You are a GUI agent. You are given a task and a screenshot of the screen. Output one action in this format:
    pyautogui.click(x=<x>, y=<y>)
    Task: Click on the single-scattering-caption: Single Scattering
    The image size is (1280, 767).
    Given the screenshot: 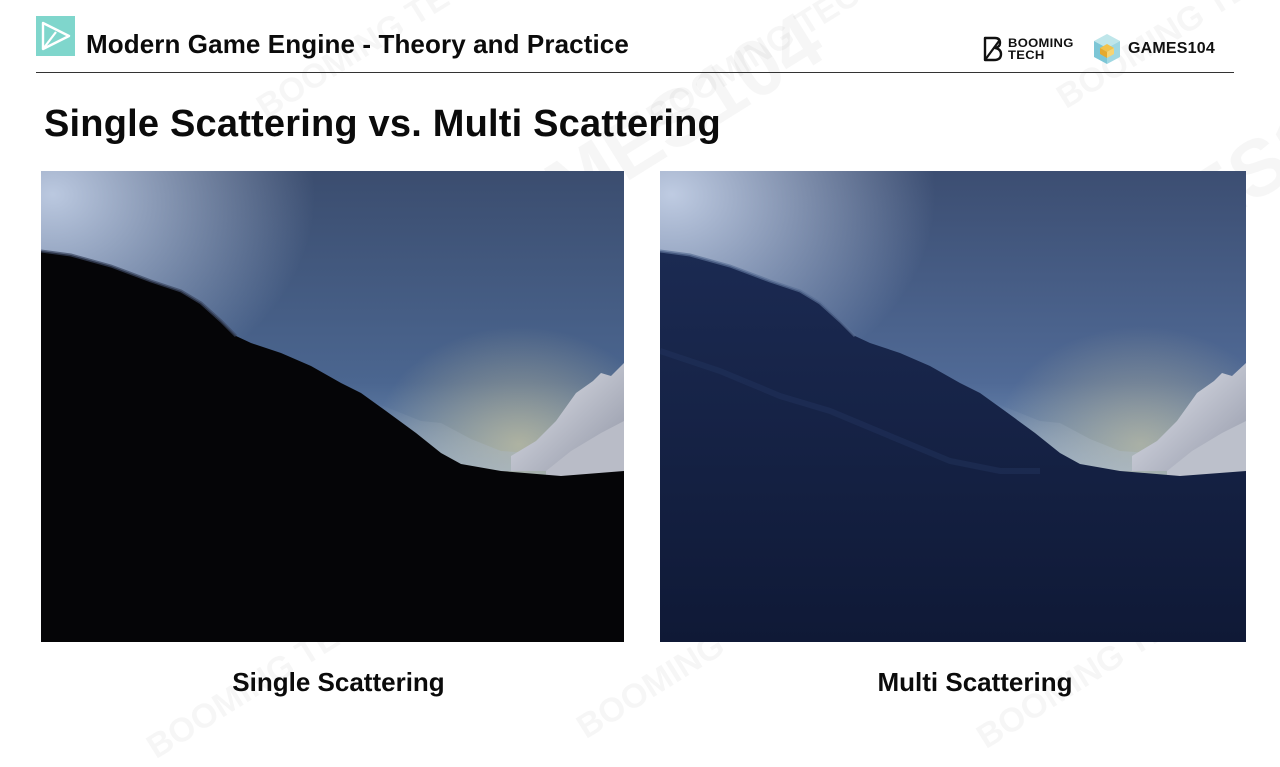 What is the action you would take?
    pyautogui.click(x=338, y=682)
    